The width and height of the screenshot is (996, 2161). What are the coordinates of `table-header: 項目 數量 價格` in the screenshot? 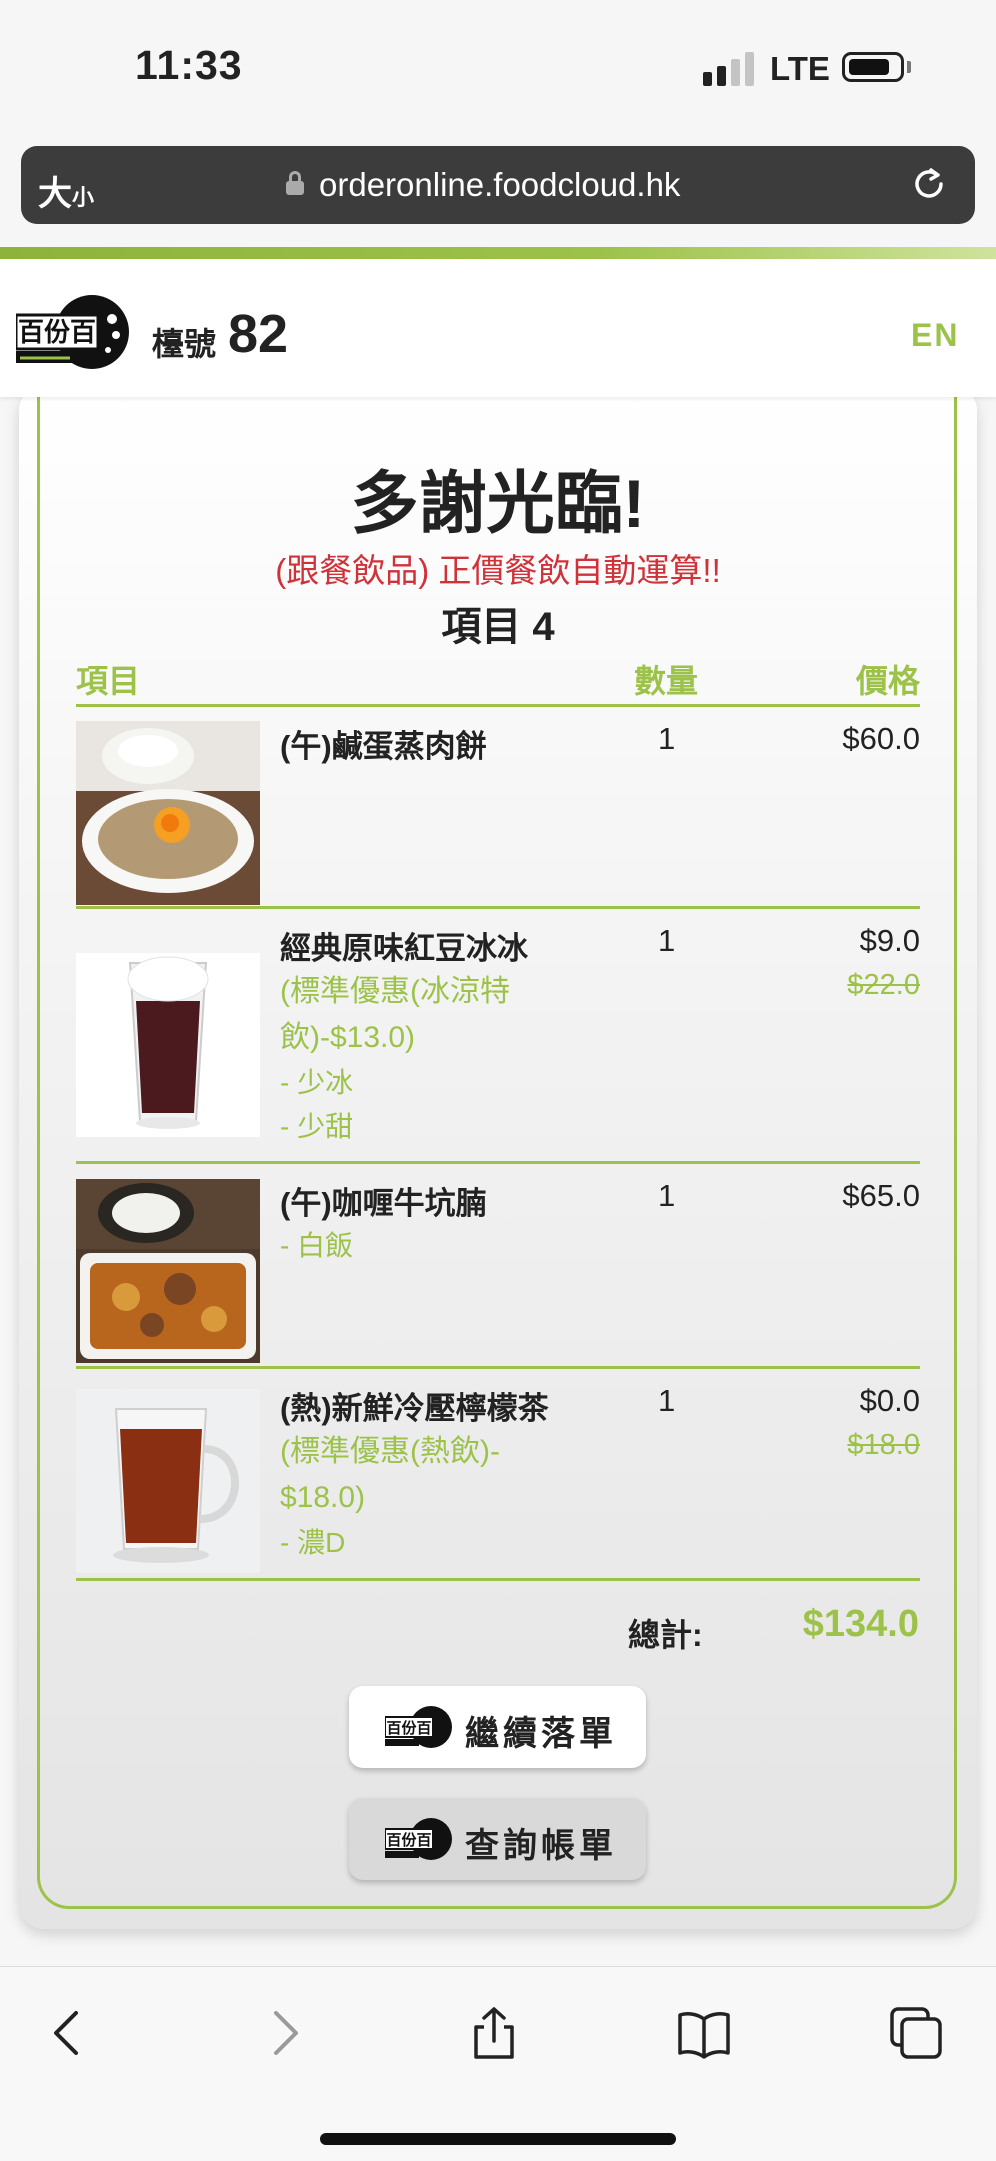 It's located at (498, 680).